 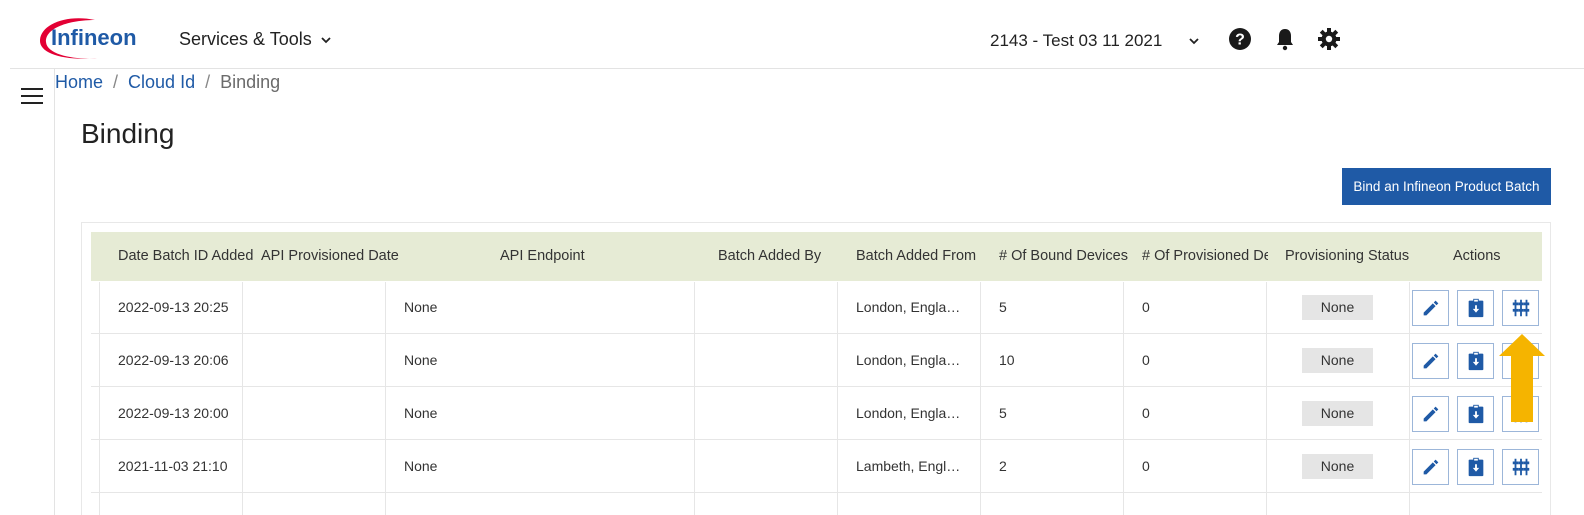 What do you see at coordinates (173, 307) in the screenshot?
I see `cell-date-added: 2022-09-13 20:25` at bounding box center [173, 307].